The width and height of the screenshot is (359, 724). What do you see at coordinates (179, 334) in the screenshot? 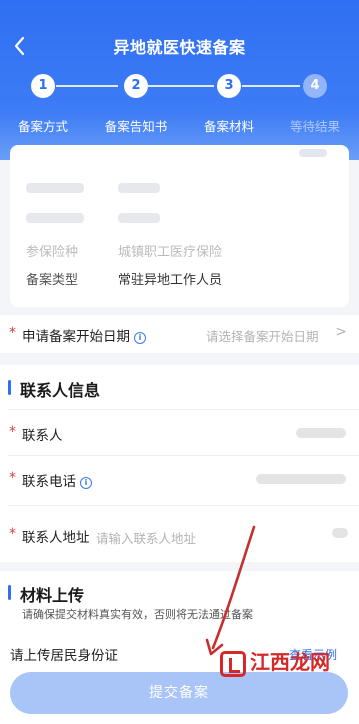
I see `start-date-field: * 申请备案开始日期 i 请选择备案开始日期 >` at bounding box center [179, 334].